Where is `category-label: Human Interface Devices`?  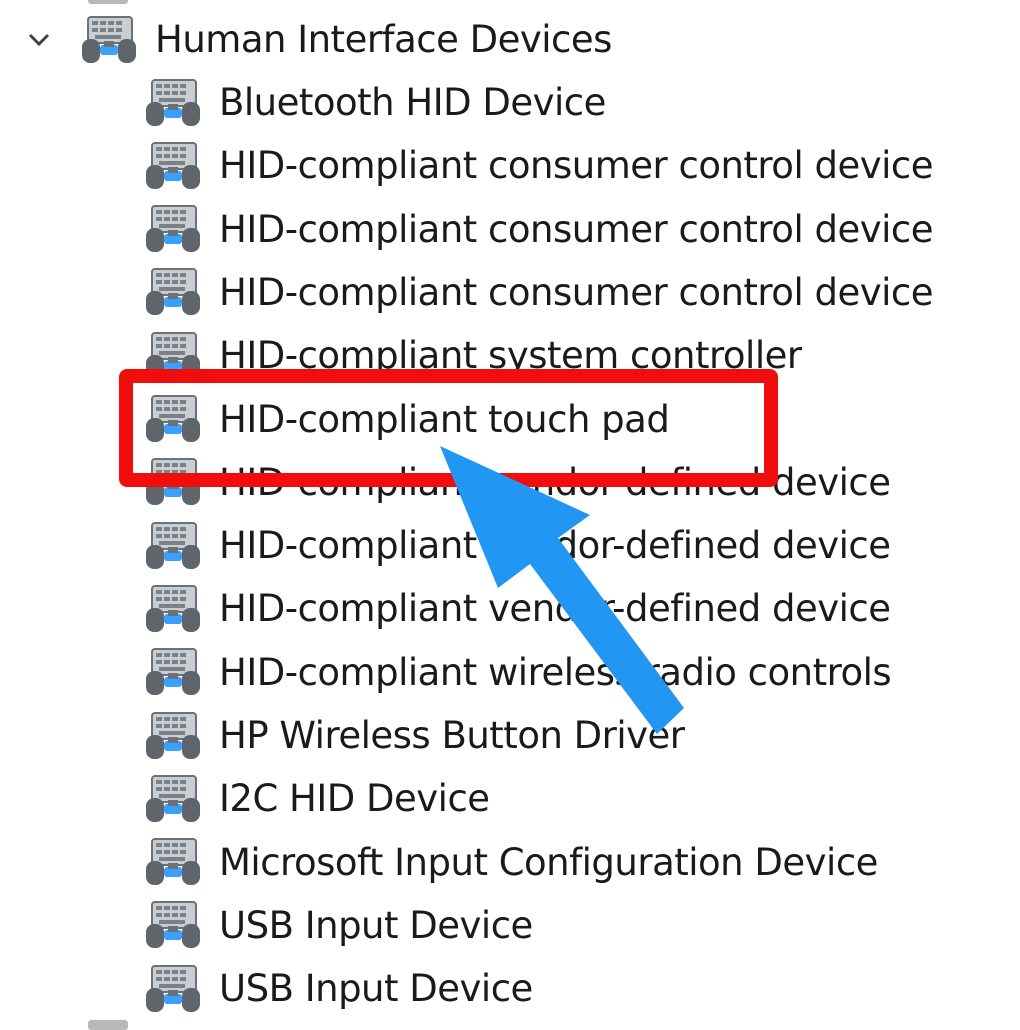
category-label: Human Interface Devices is located at coordinates (383, 39).